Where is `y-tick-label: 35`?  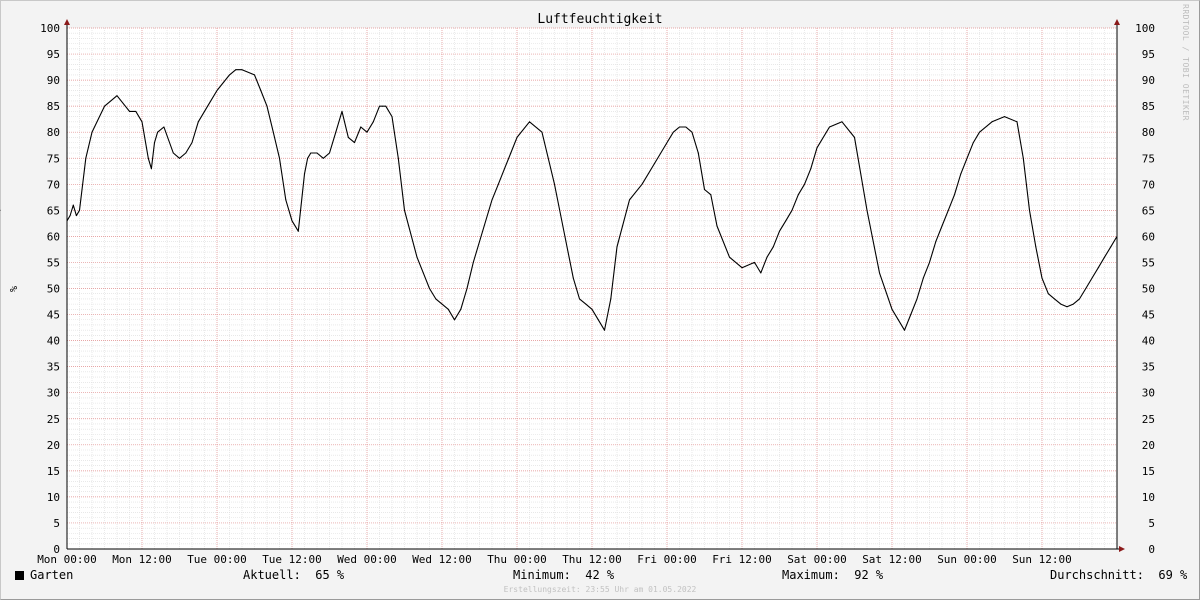
y-tick-label: 35 is located at coordinates (53, 367).